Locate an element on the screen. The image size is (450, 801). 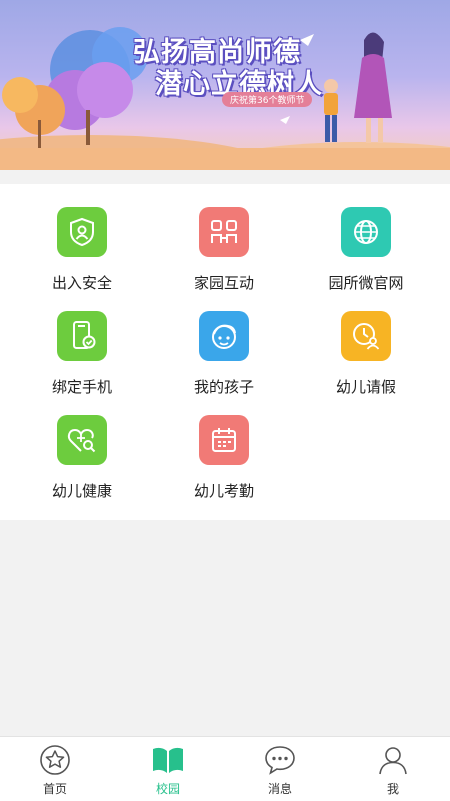
grid-item-my-child: 我的孩子 is located at coordinates (224, 354).